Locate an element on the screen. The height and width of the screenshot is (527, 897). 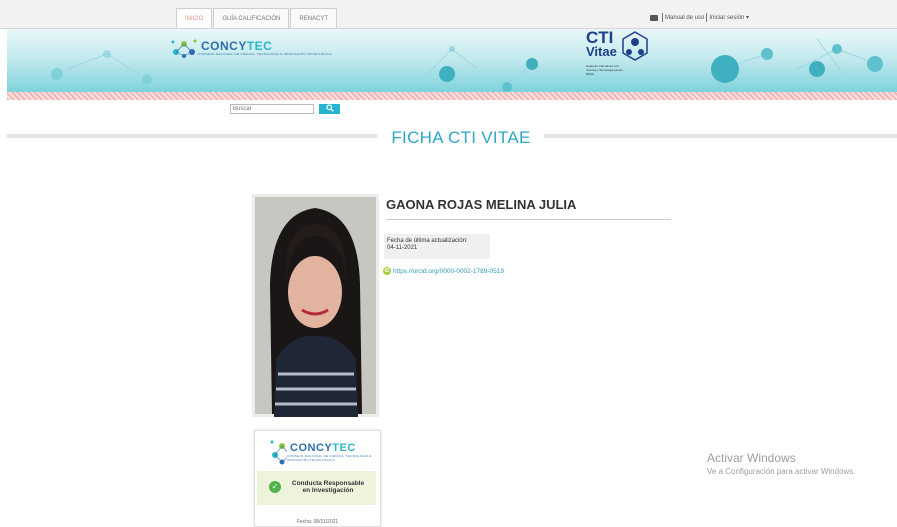
page-title: FICHA CTI VITAE is located at coordinates (461, 138).